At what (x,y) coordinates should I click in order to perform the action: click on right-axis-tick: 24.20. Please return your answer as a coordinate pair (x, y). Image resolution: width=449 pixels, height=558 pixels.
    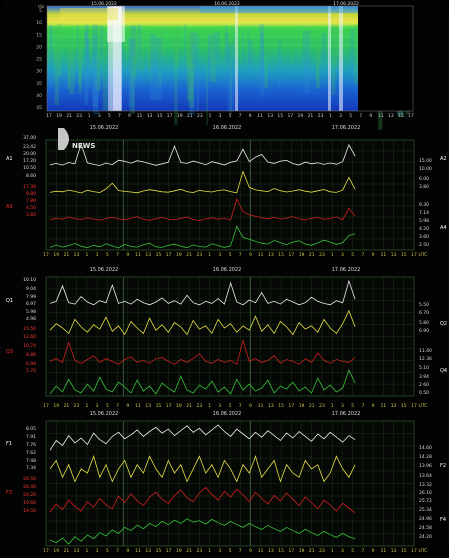
    Looking at the image, I should click on (425, 537).